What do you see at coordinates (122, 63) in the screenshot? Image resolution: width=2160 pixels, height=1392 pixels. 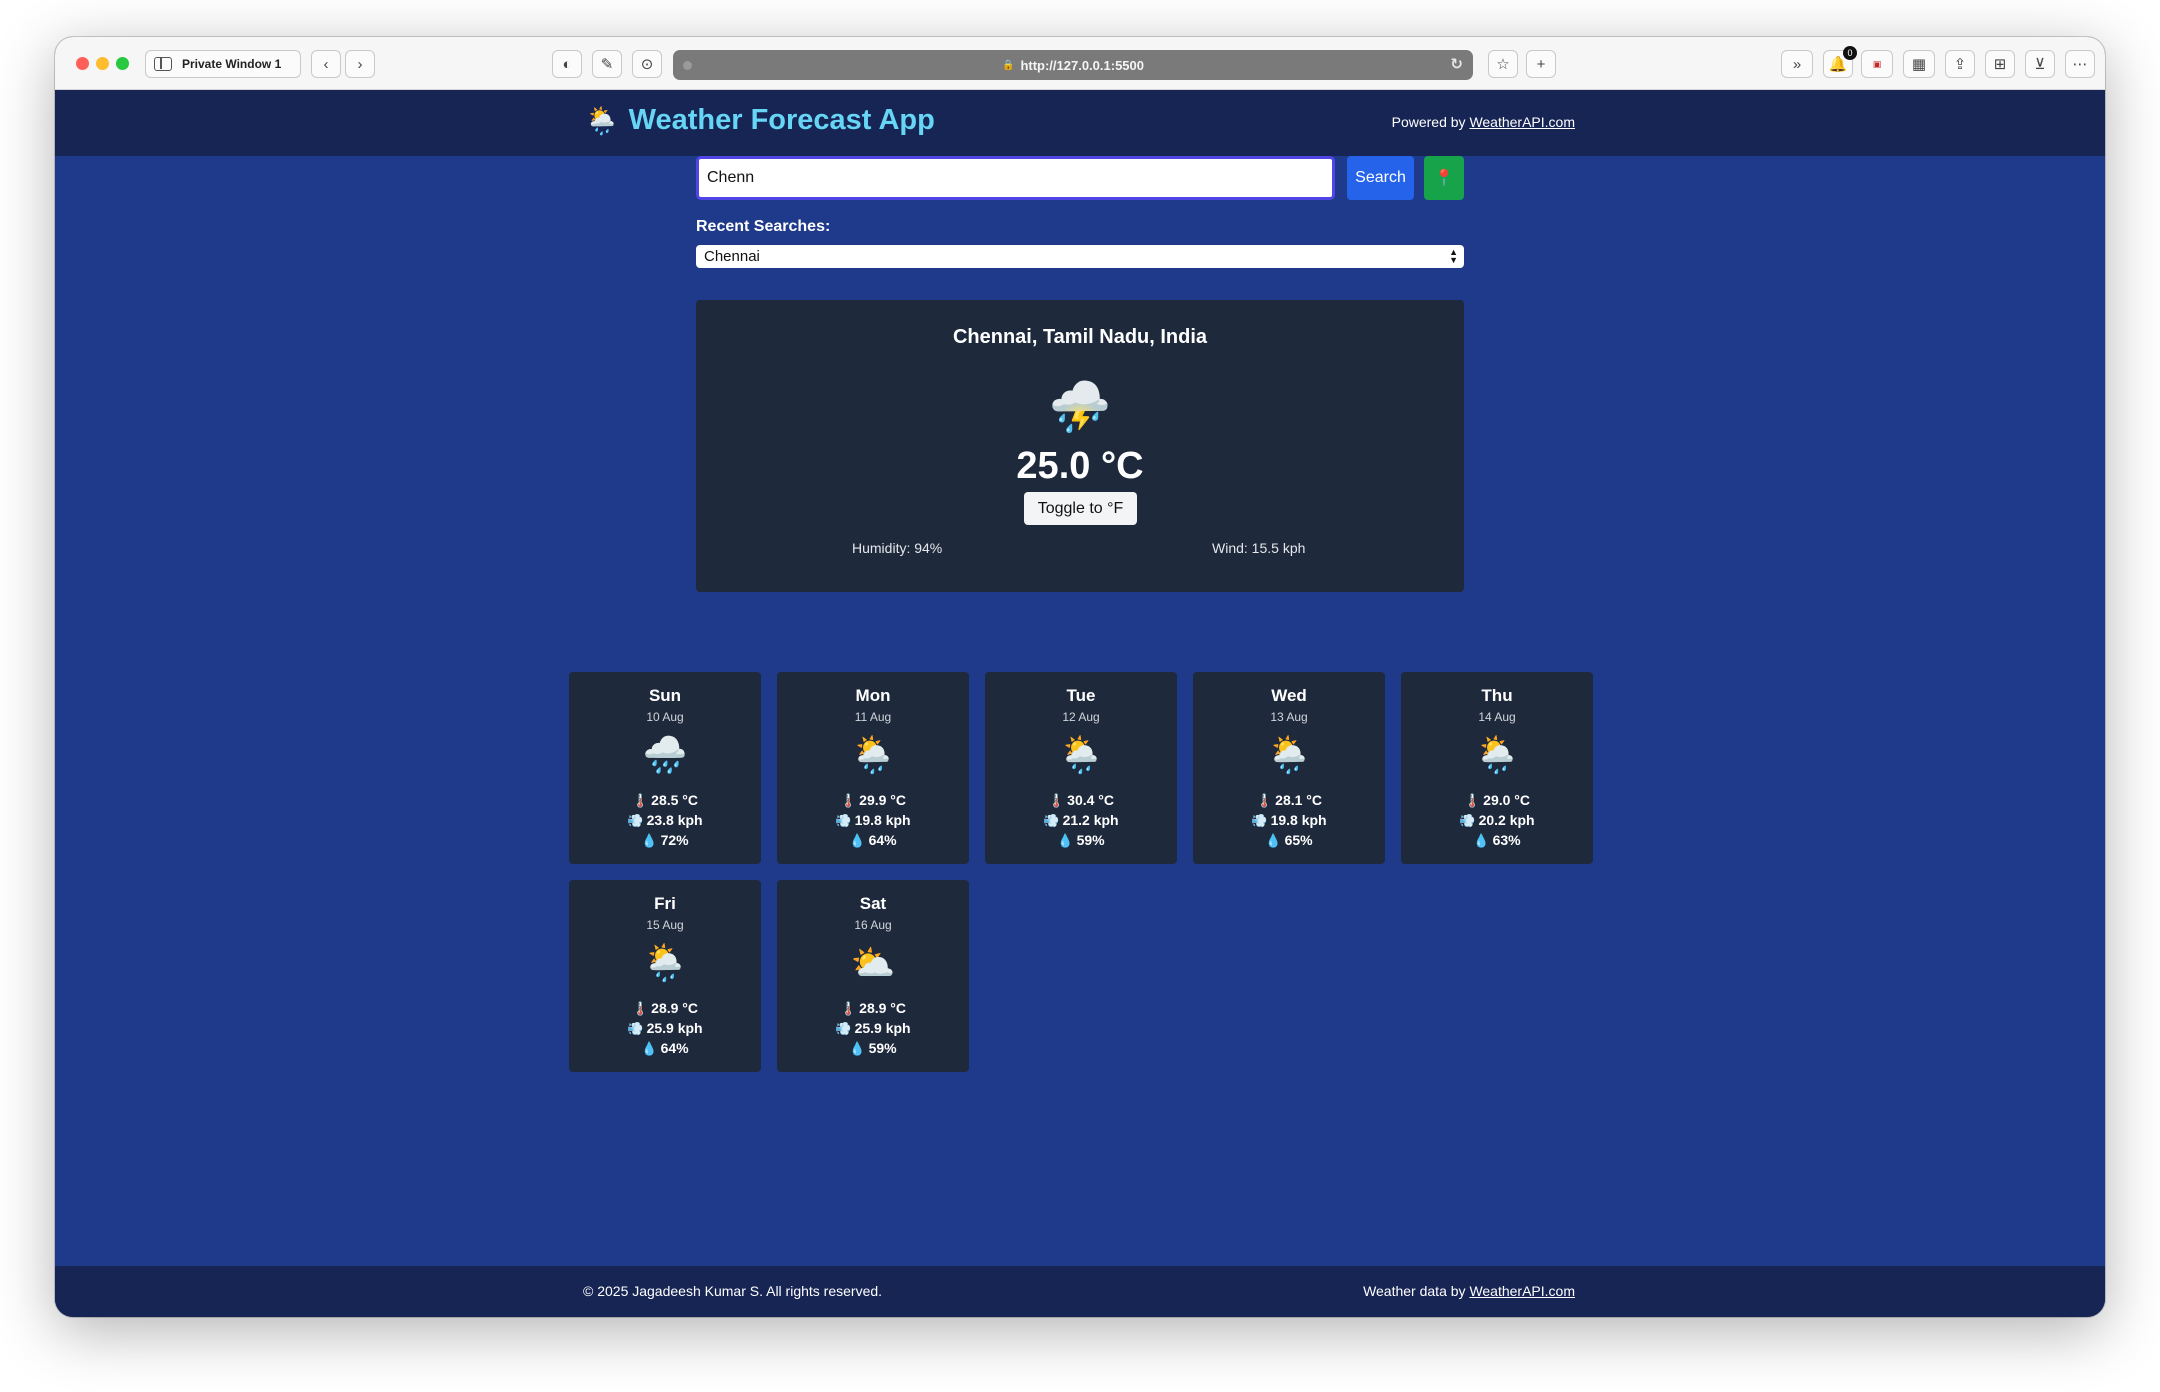 I see `zoom-window-button` at bounding box center [122, 63].